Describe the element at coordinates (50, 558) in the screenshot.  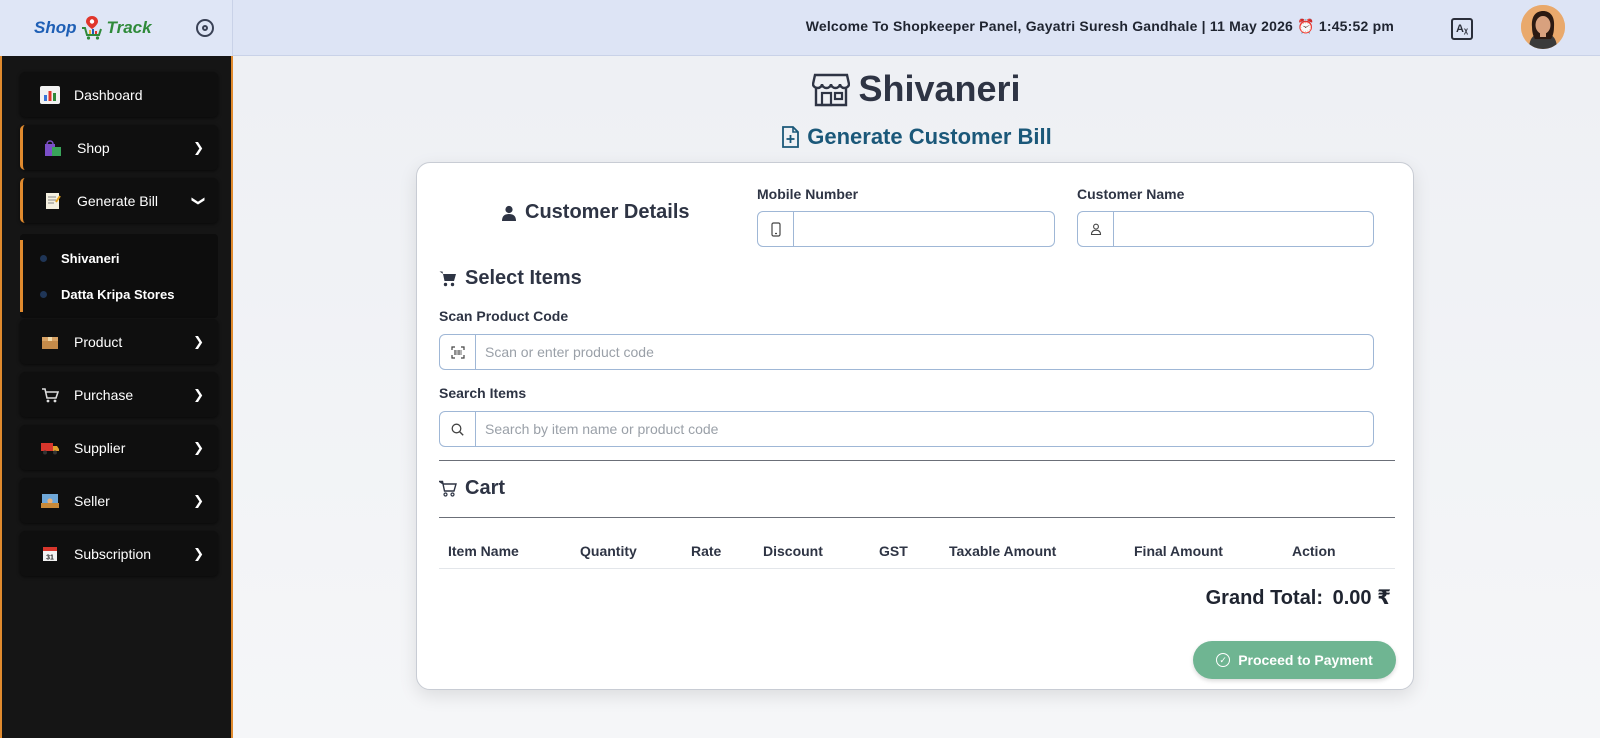
I see `svg-text: 31` at that location.